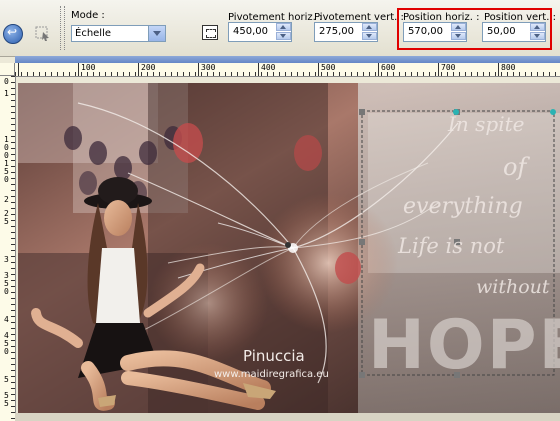 Image resolution: width=560 pixels, height=421 pixels. Describe the element at coordinates (287, 417) in the screenshot. I see `canvas-bottom-edge` at that location.